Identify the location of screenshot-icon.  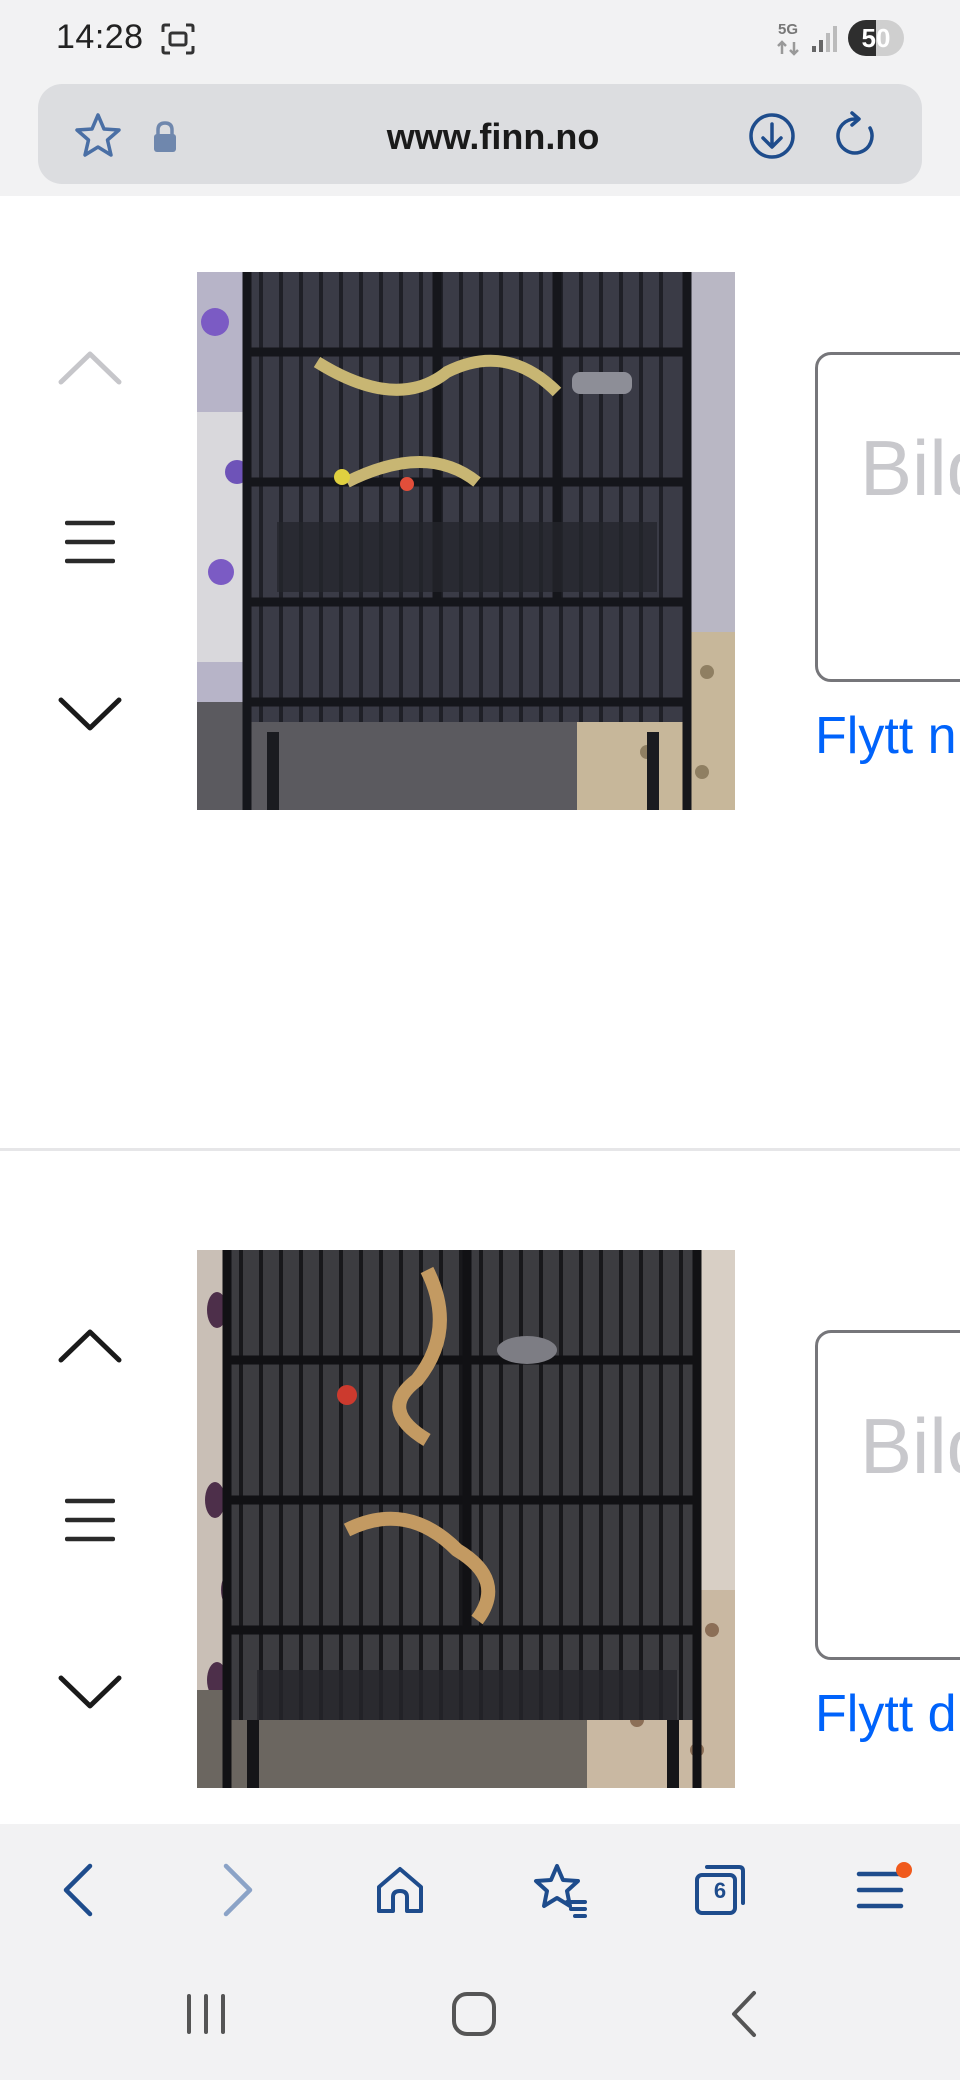
(178, 39).